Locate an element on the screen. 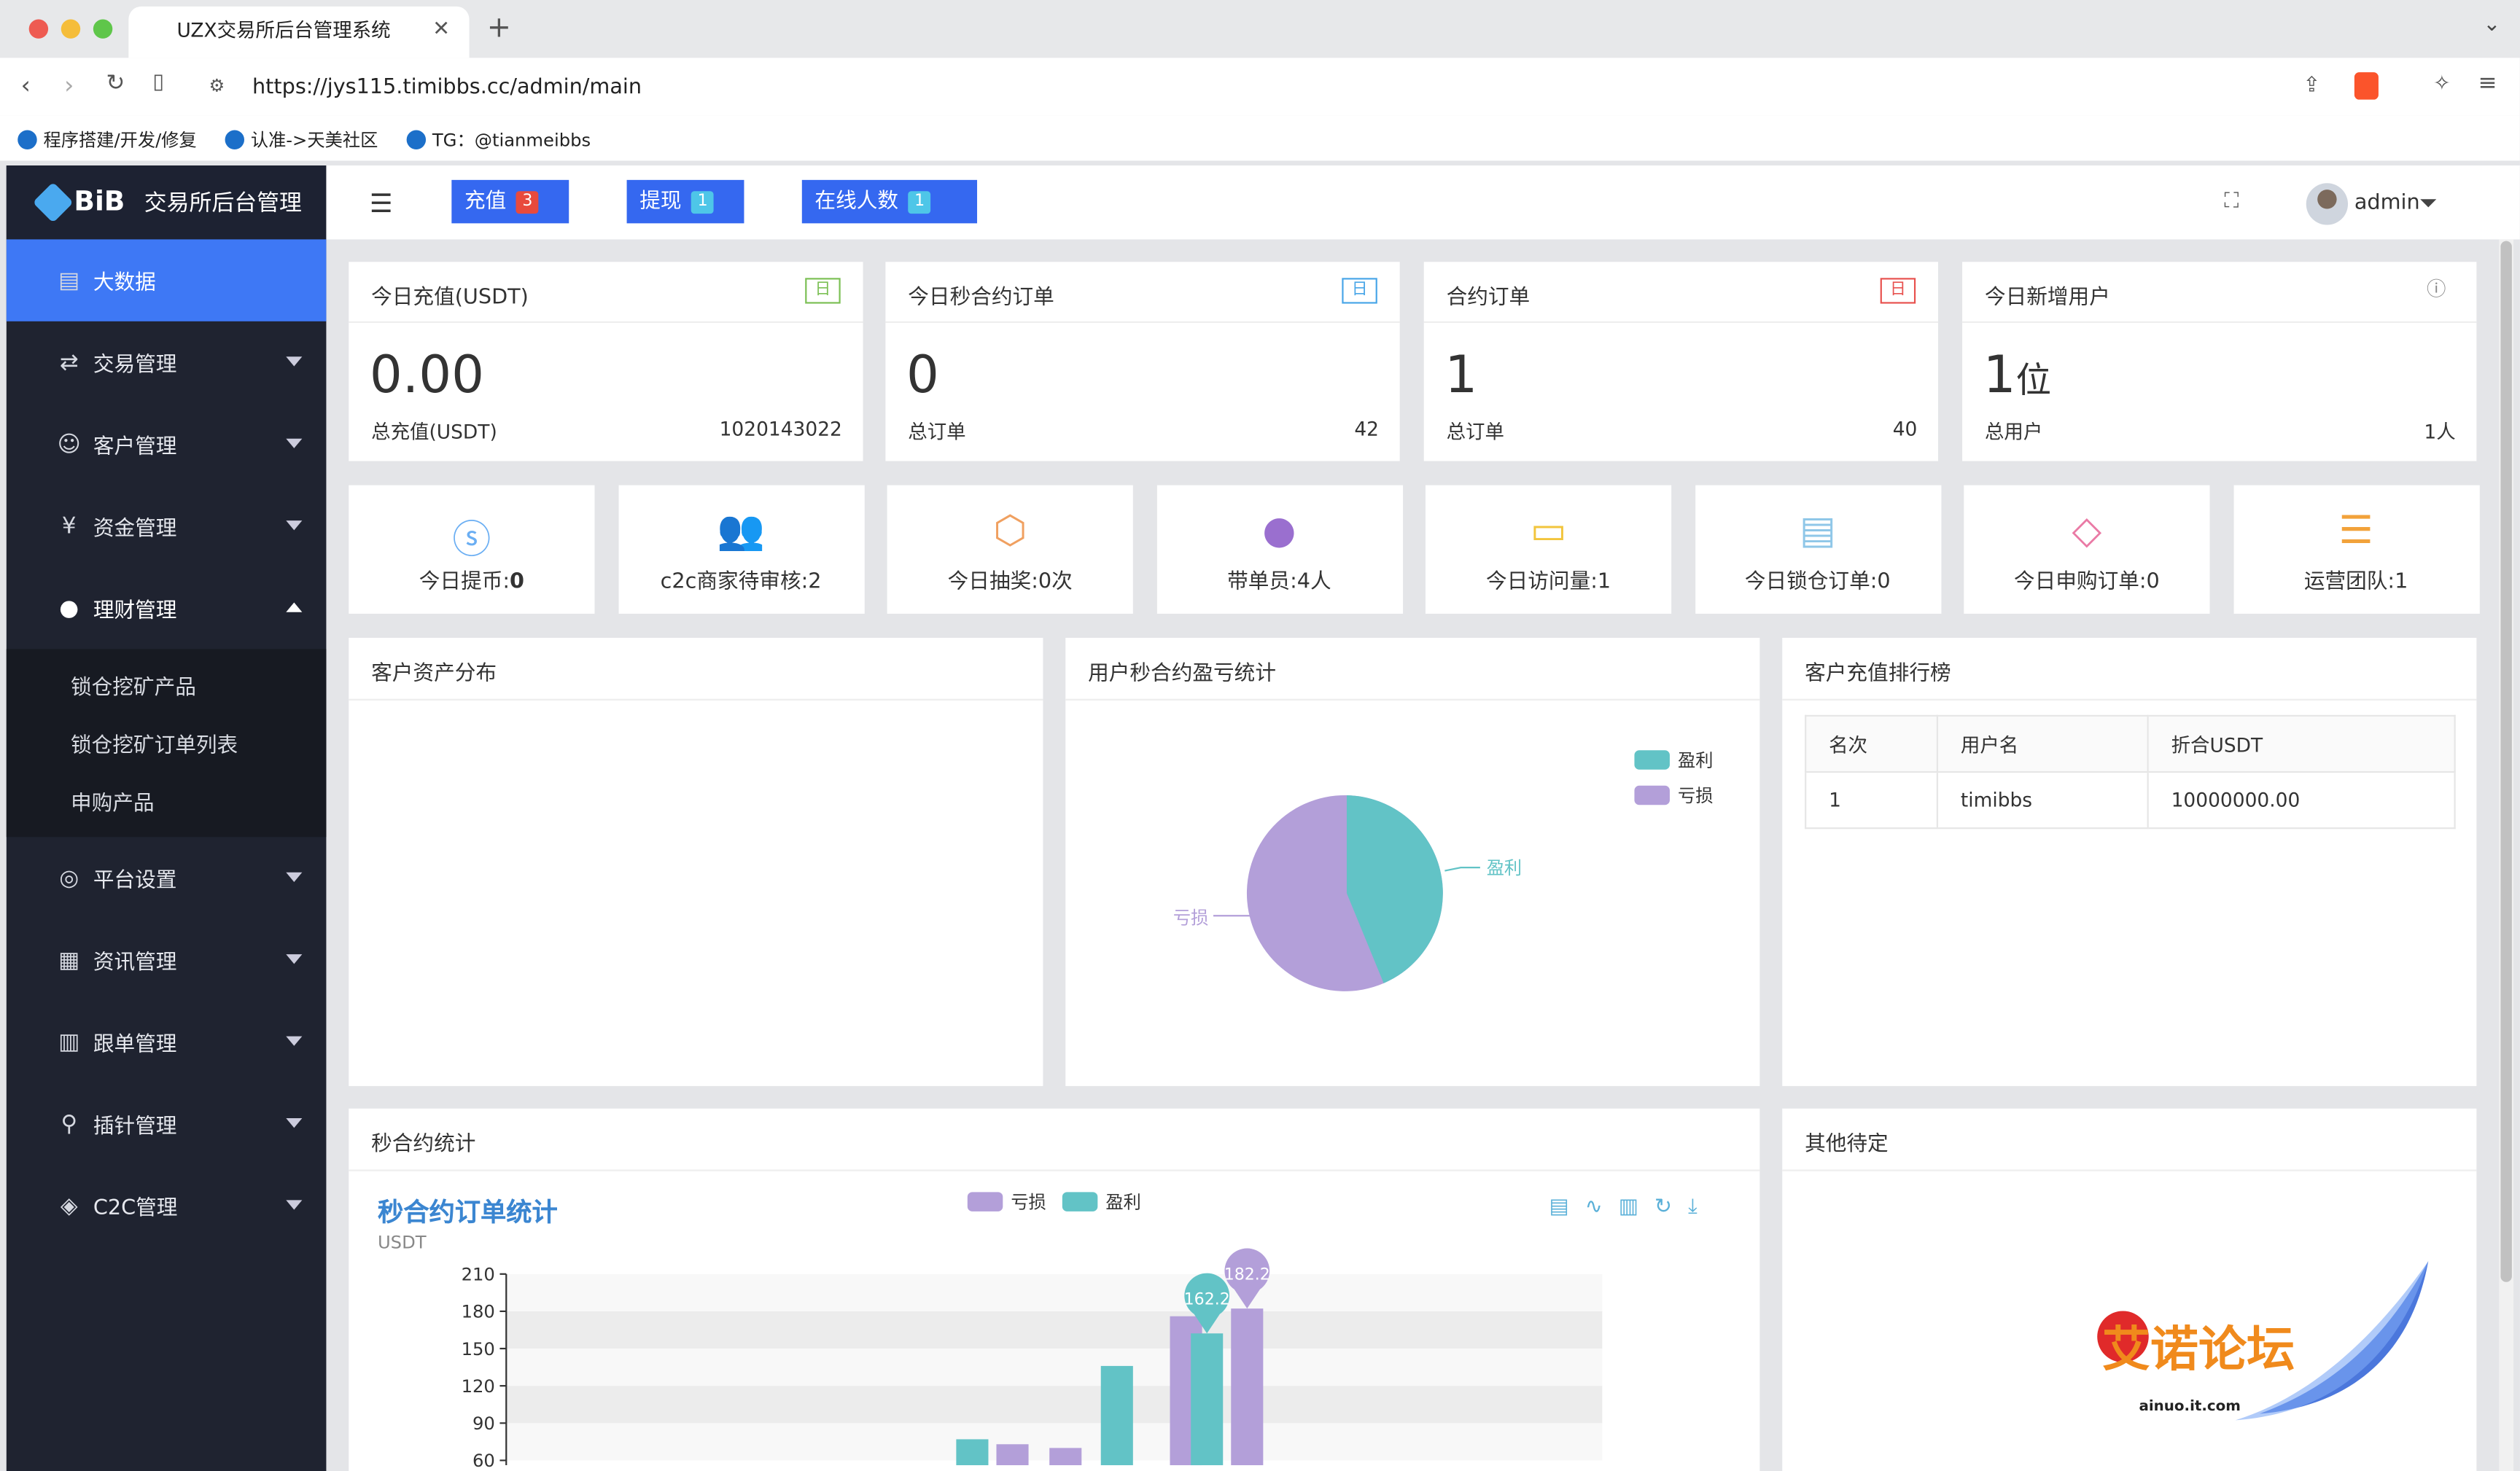 The image size is (2520, 1471). online-users-button: 在线人数 1 is located at coordinates (889, 202).